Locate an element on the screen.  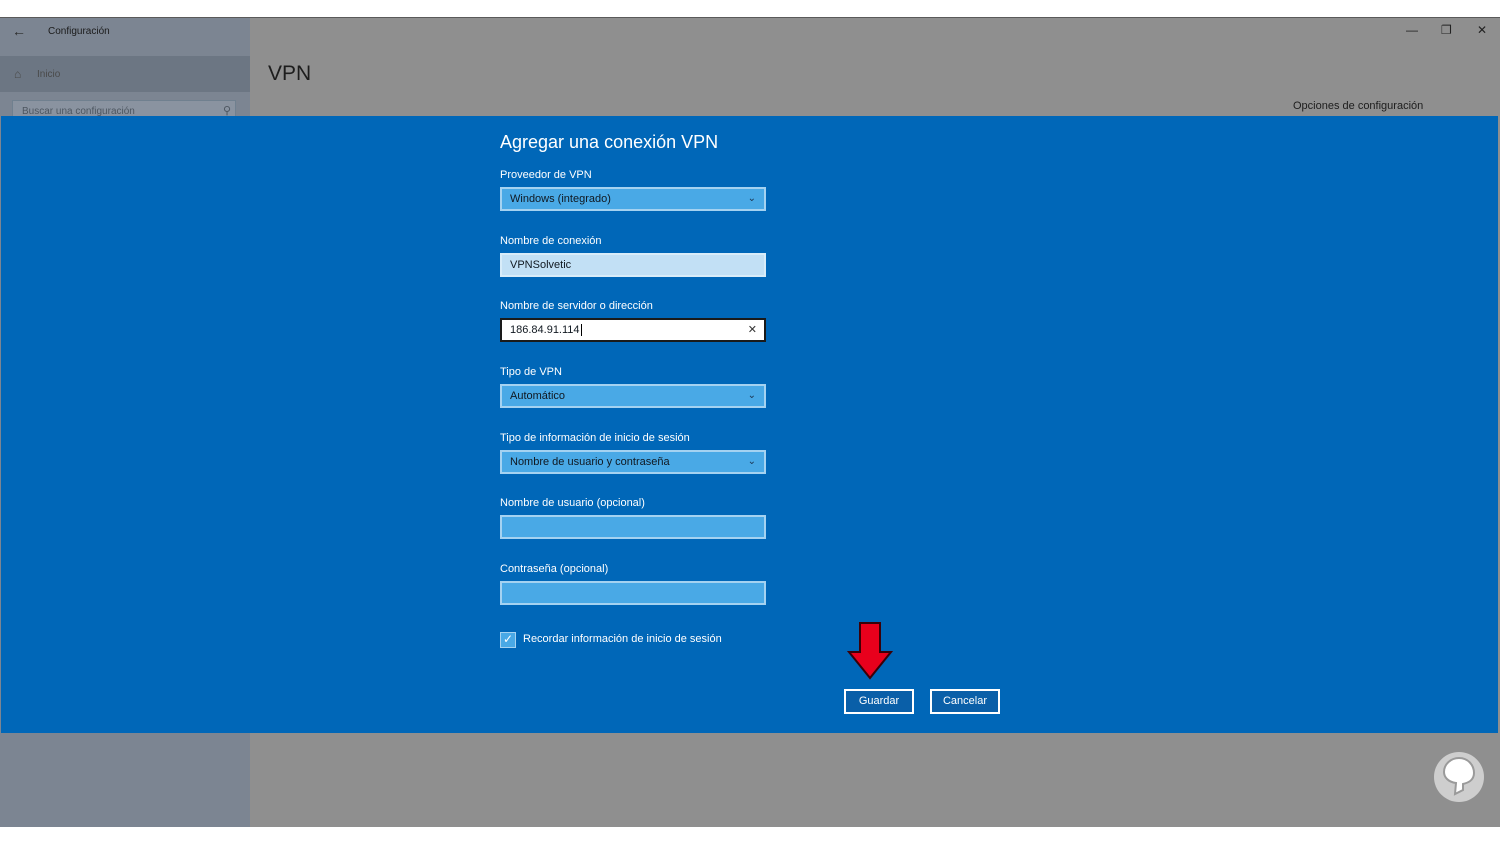
signin-type-value: Nombre de usuario y contraseña is located at coordinates (590, 462).